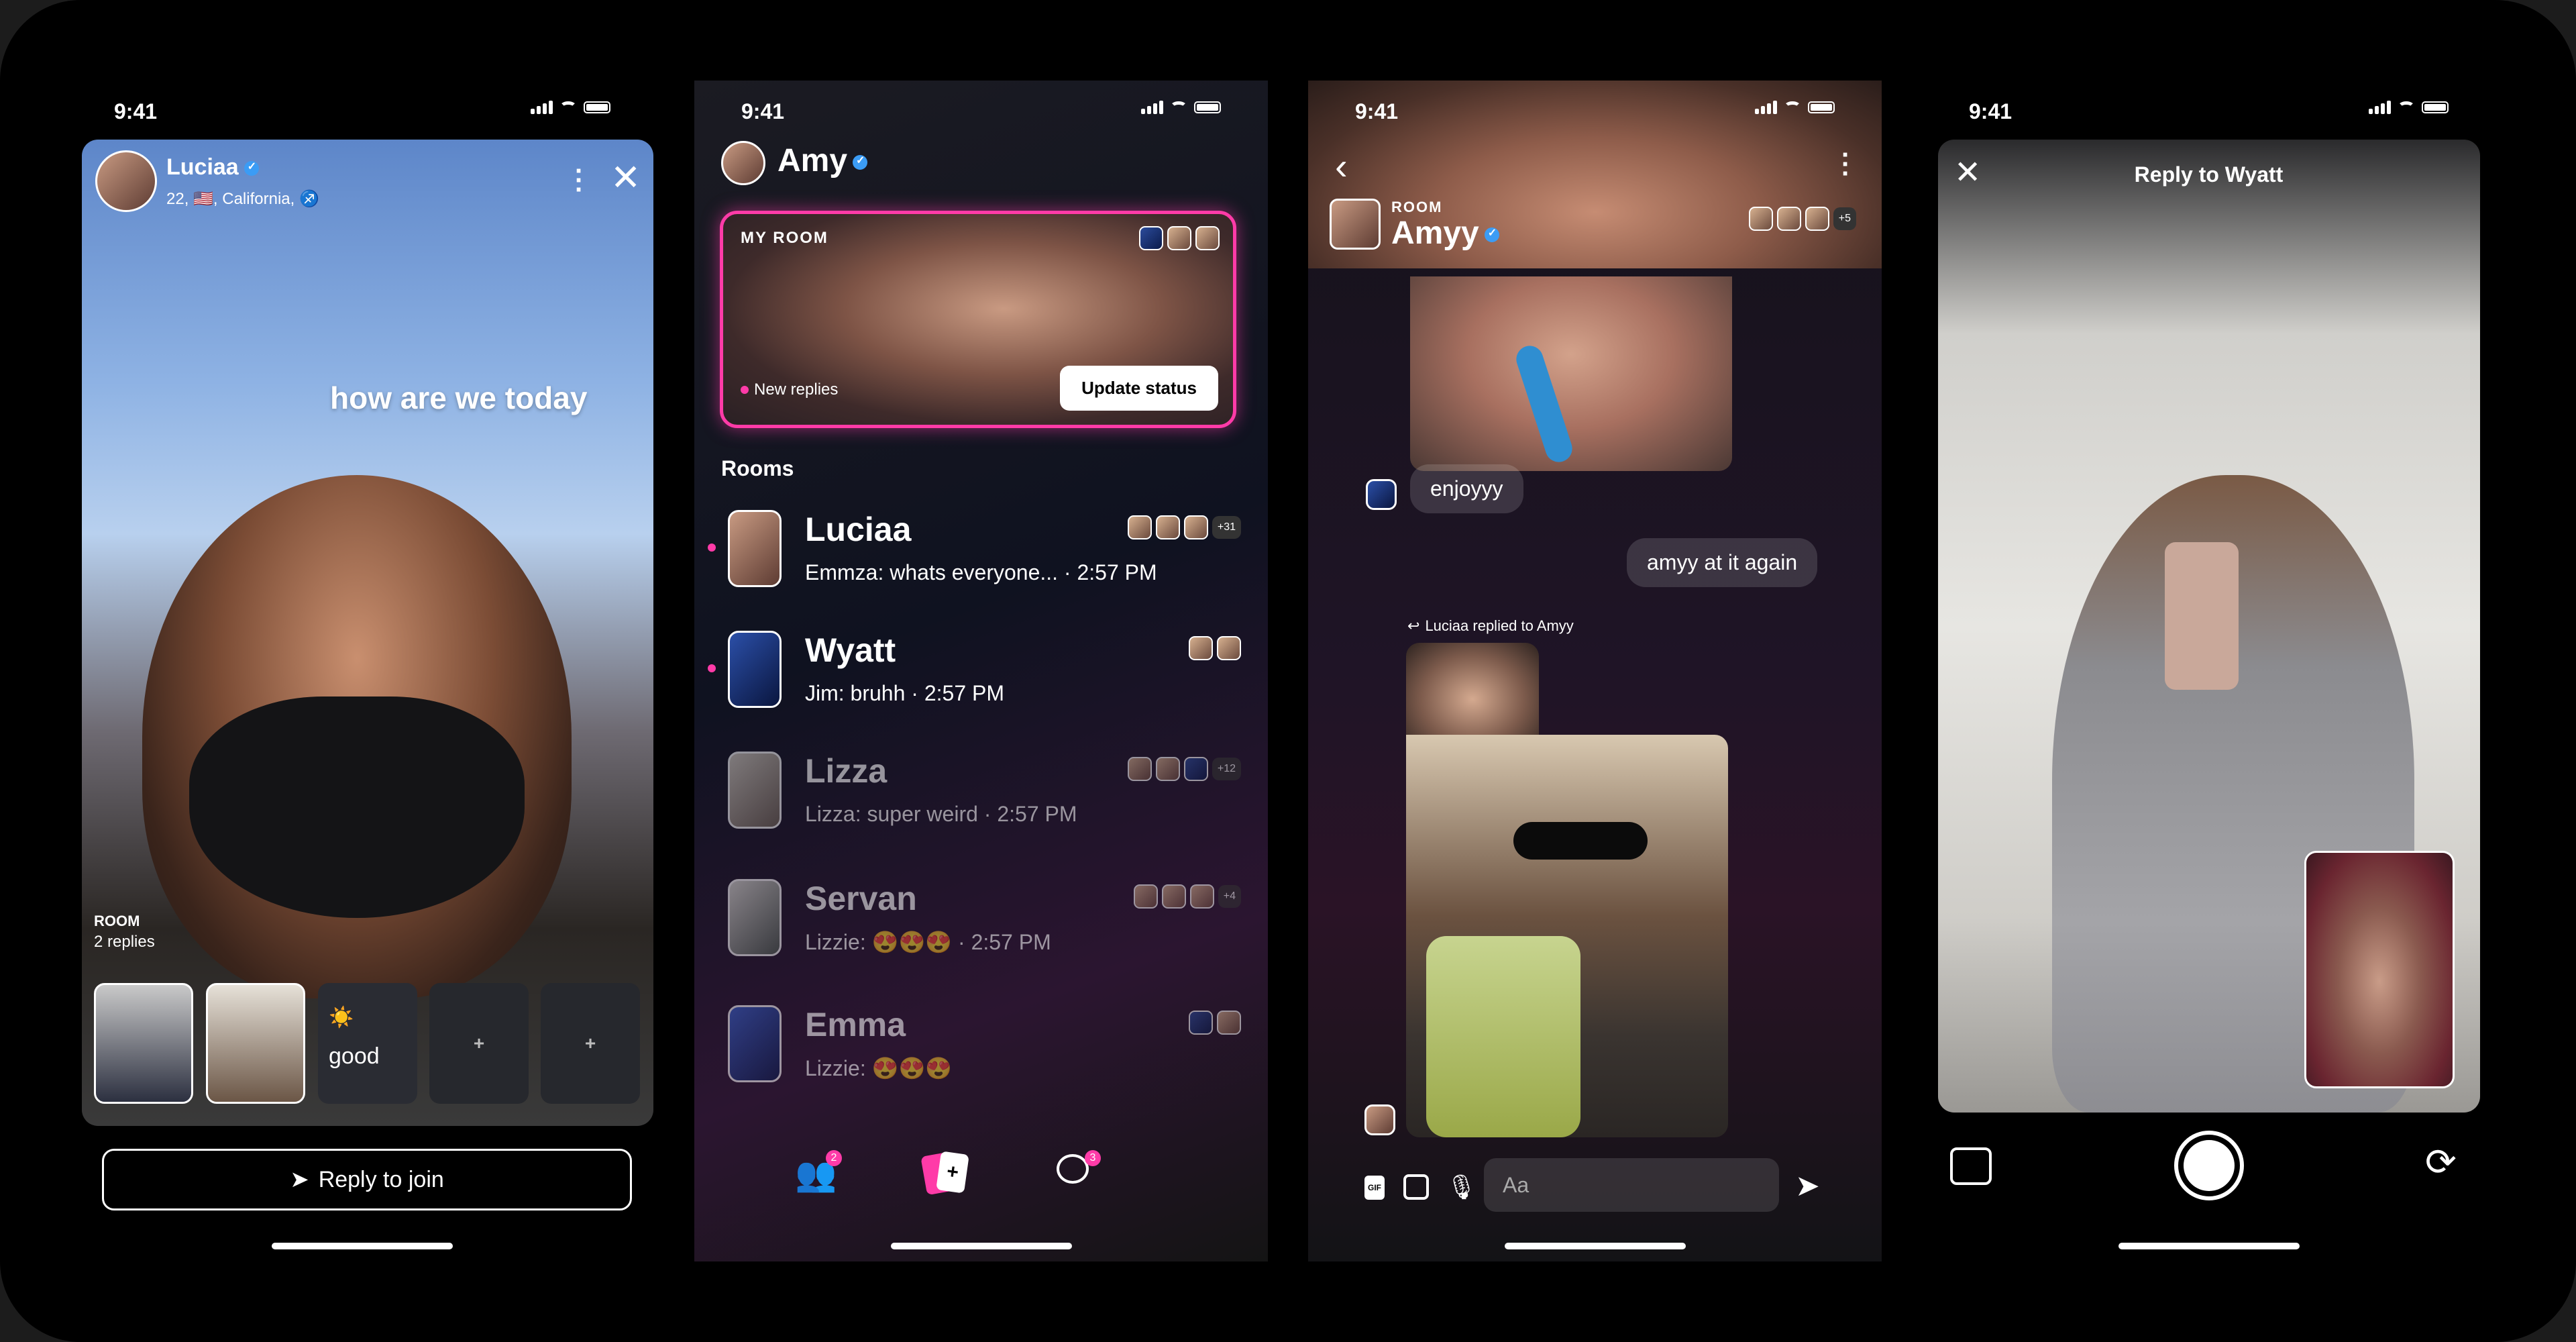 The width and height of the screenshot is (2576, 1342). Describe the element at coordinates (2379, 970) in the screenshot. I see `pip-preview` at that location.